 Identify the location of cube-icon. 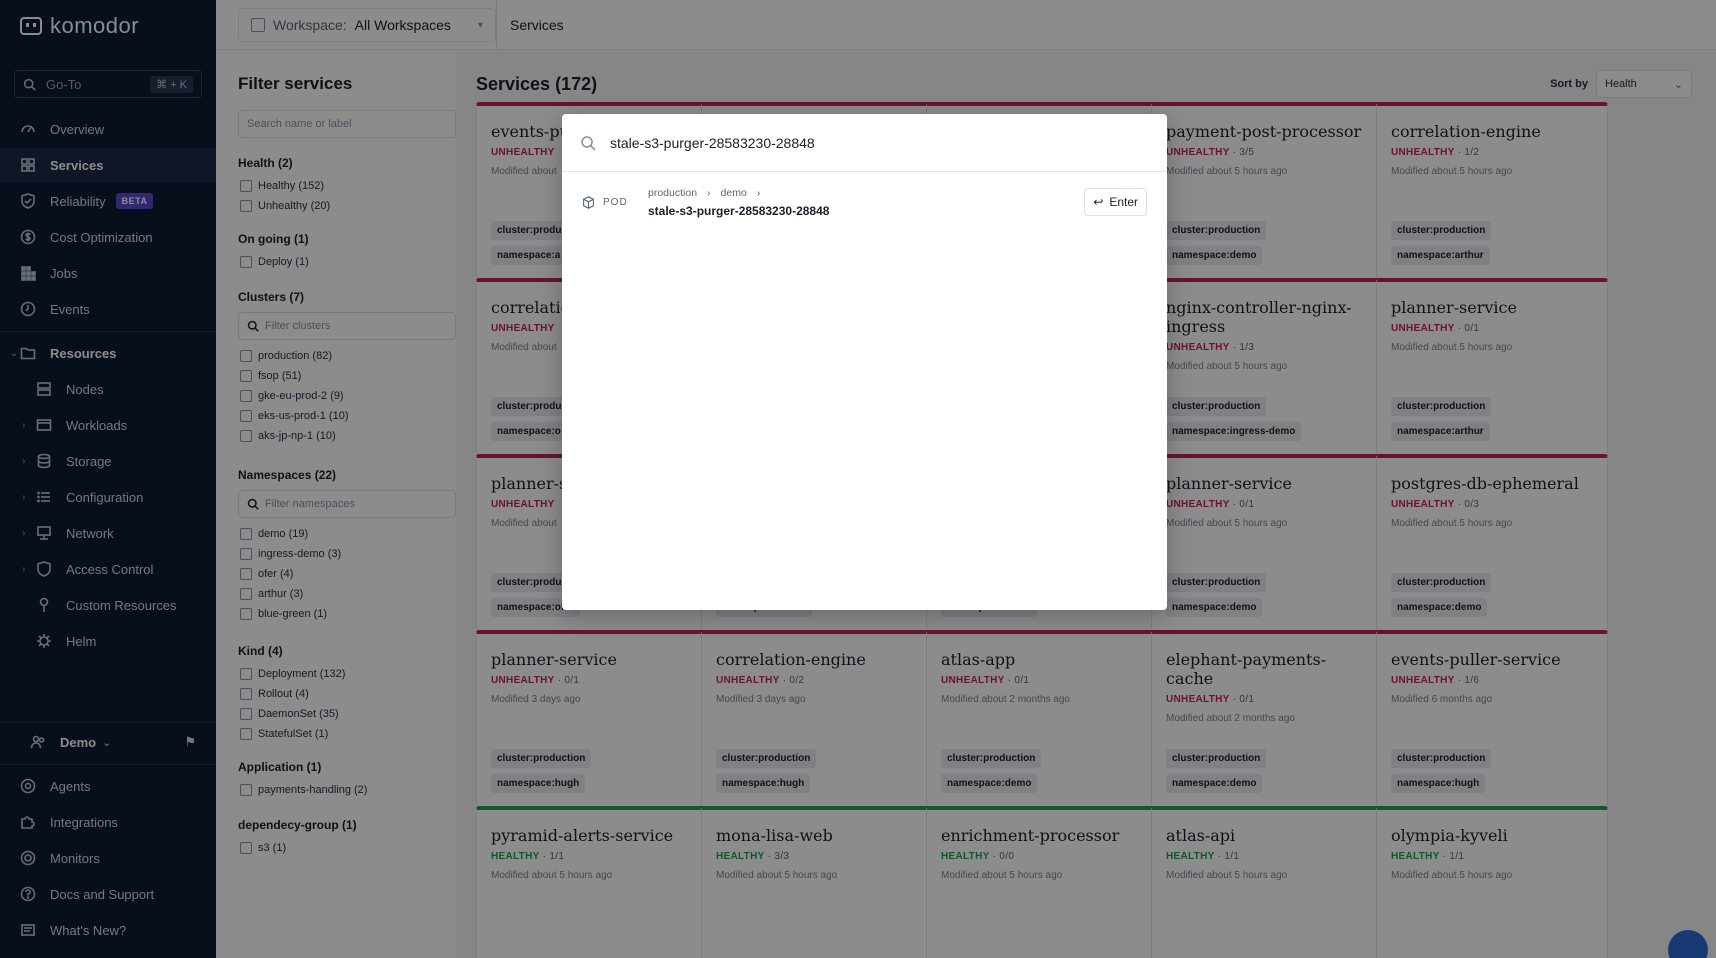
(588, 202).